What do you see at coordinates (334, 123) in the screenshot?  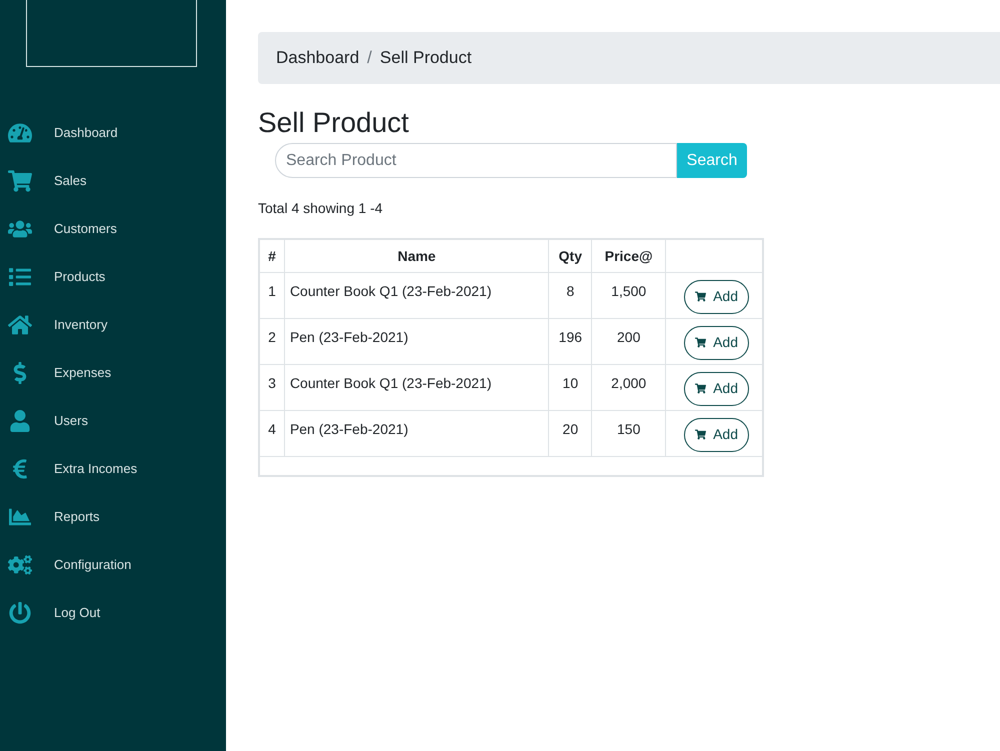 I see `page-title: Sell Product` at bounding box center [334, 123].